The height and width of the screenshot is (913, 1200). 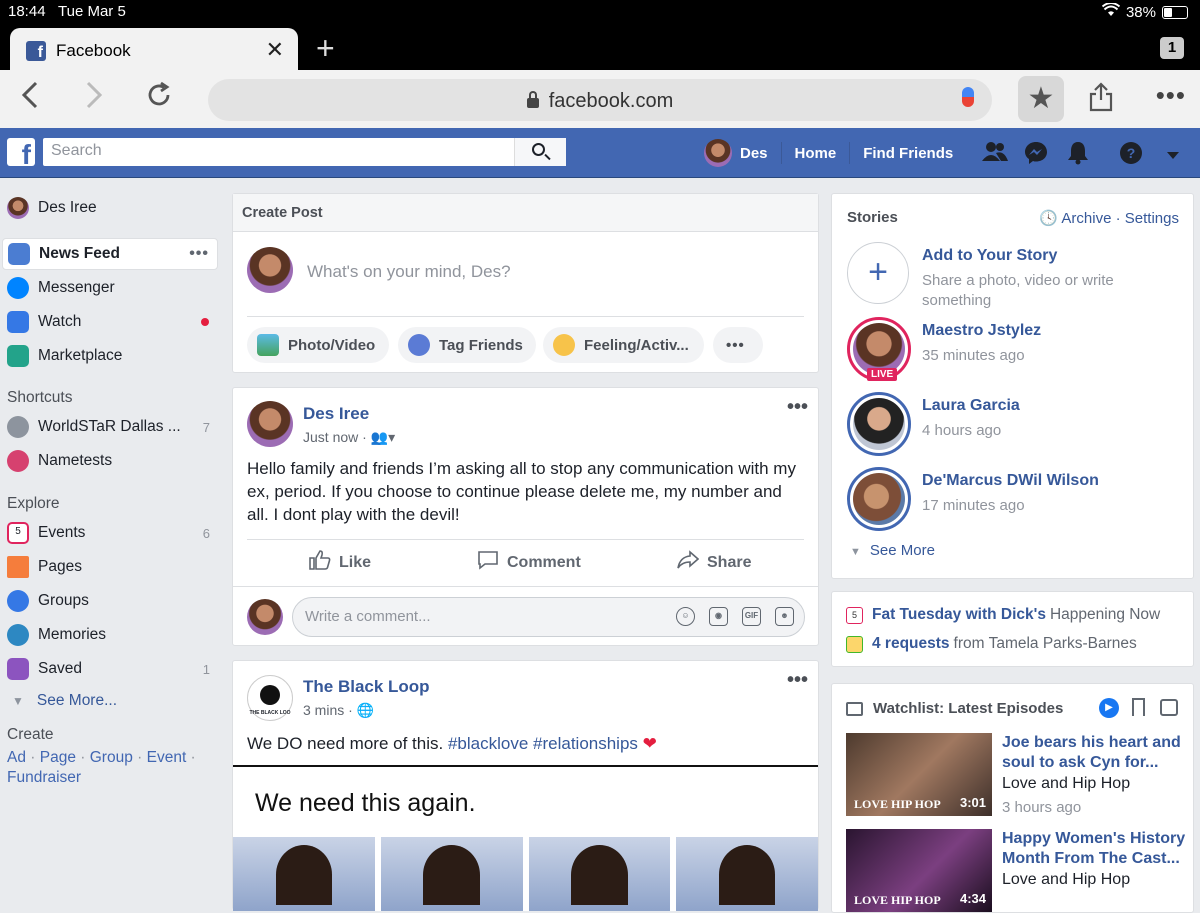 What do you see at coordinates (1041, 99) in the screenshot?
I see `bookmark-star-button: ★` at bounding box center [1041, 99].